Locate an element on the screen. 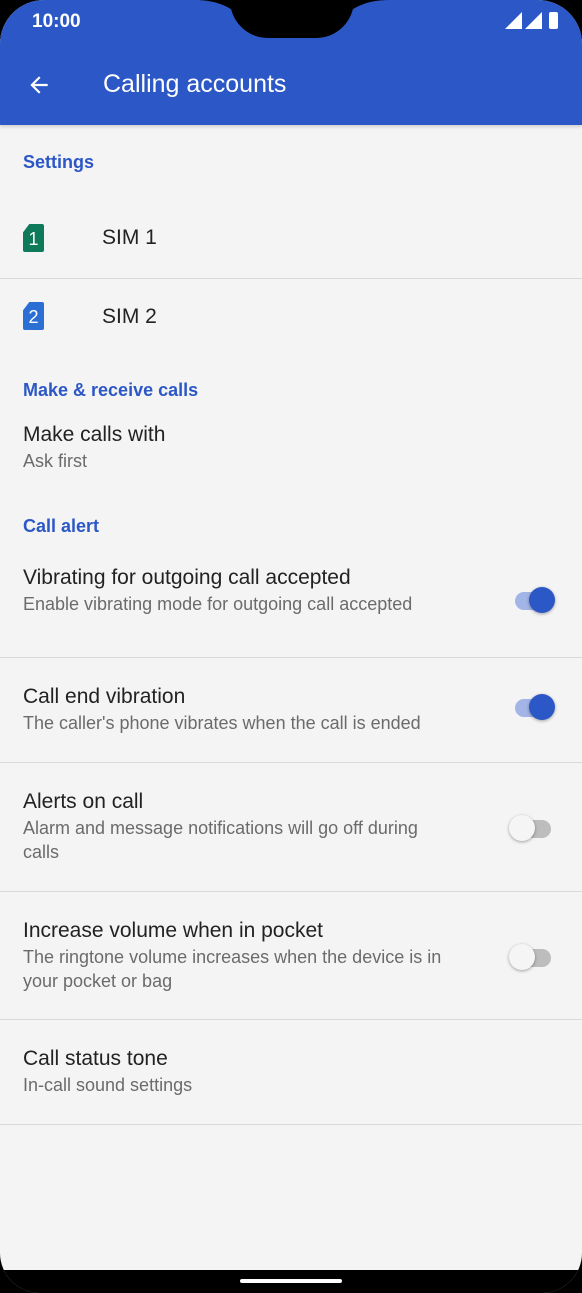 This screenshot has height=1293, width=582. call-status-tone-title: Call status tone is located at coordinates (95, 1058).